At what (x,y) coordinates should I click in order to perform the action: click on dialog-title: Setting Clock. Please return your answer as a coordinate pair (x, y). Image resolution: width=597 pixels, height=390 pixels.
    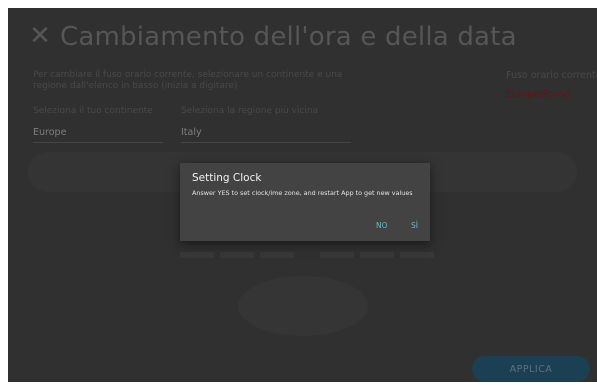
    Looking at the image, I should click on (227, 178).